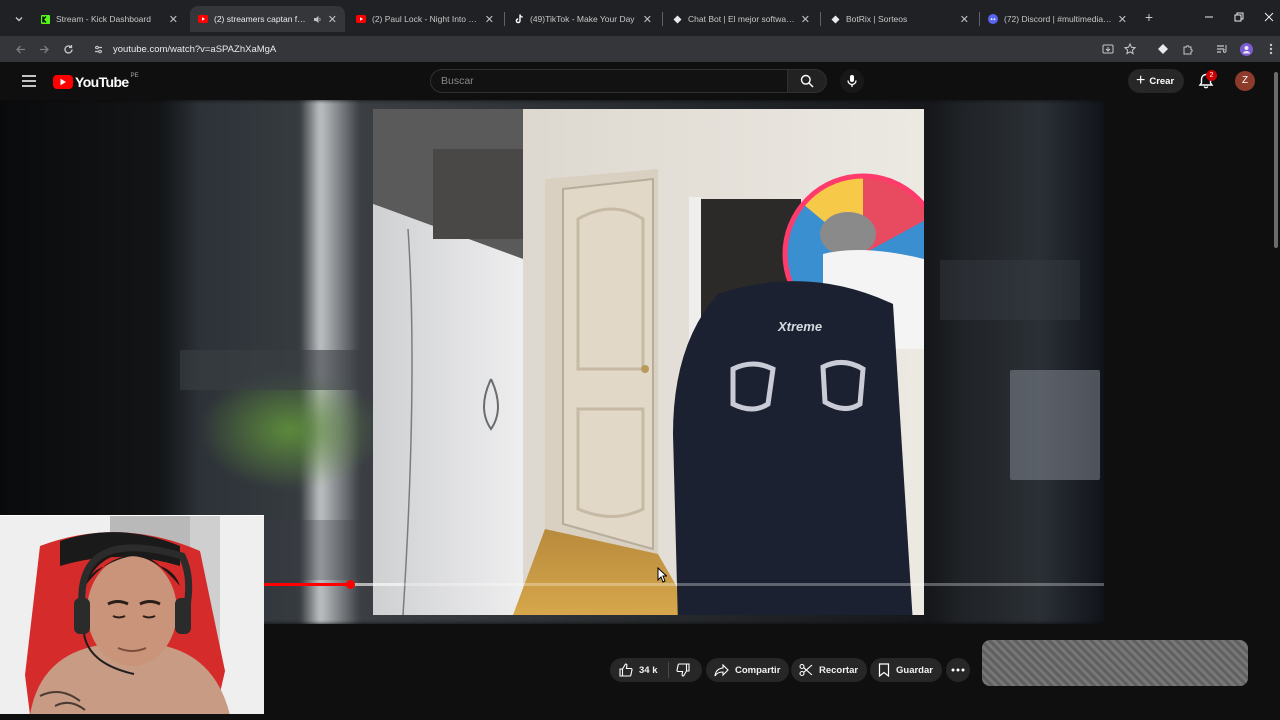 The image size is (1280, 720). Describe the element at coordinates (134, 76) in the screenshot. I see `country-code: PE` at that location.